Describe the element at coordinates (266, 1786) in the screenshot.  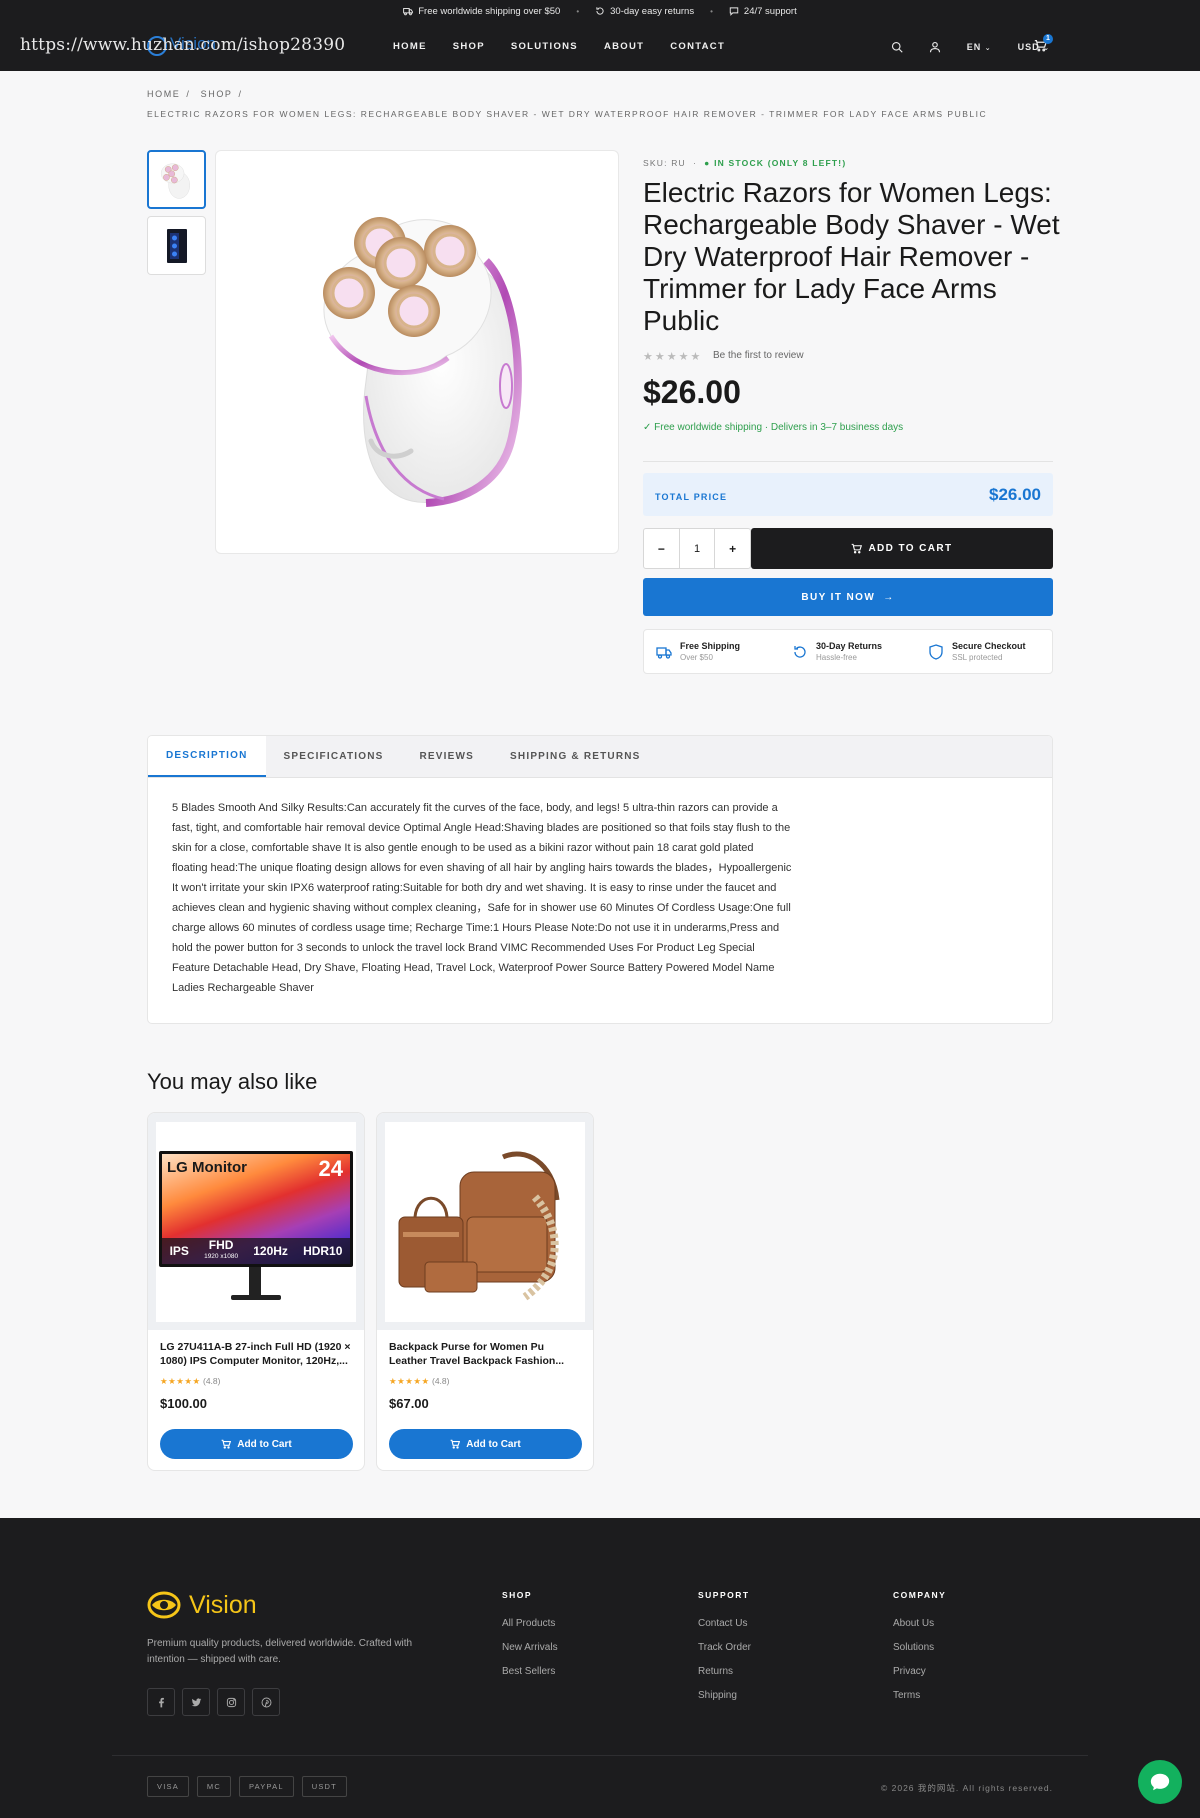
I see `payment-badge: PAYPAL` at that location.